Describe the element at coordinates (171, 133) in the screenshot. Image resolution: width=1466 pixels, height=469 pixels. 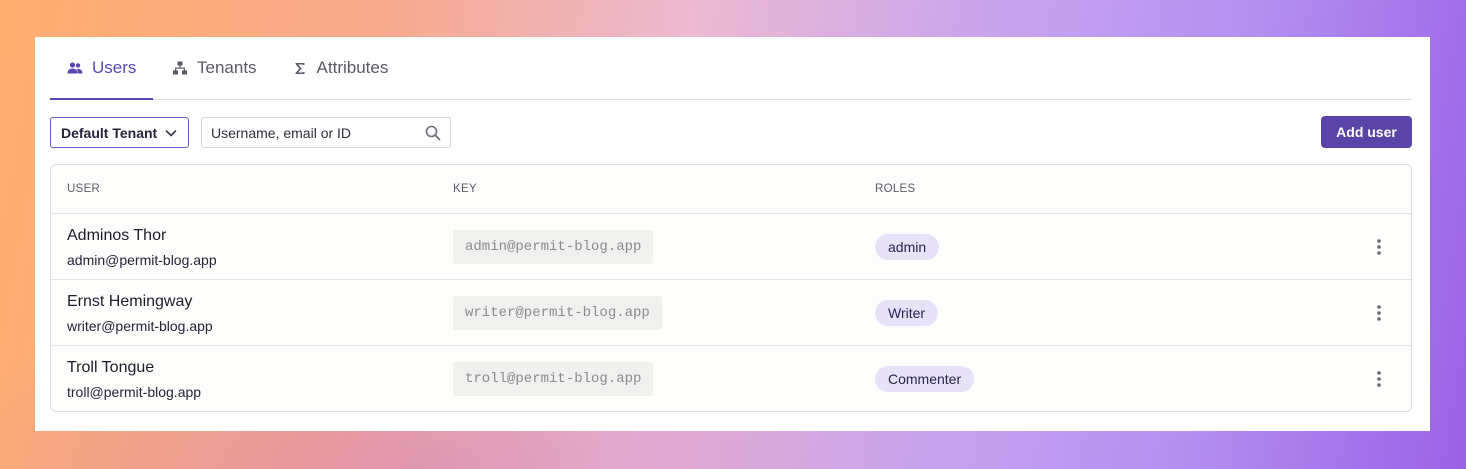
I see `chevron-down-icon` at that location.